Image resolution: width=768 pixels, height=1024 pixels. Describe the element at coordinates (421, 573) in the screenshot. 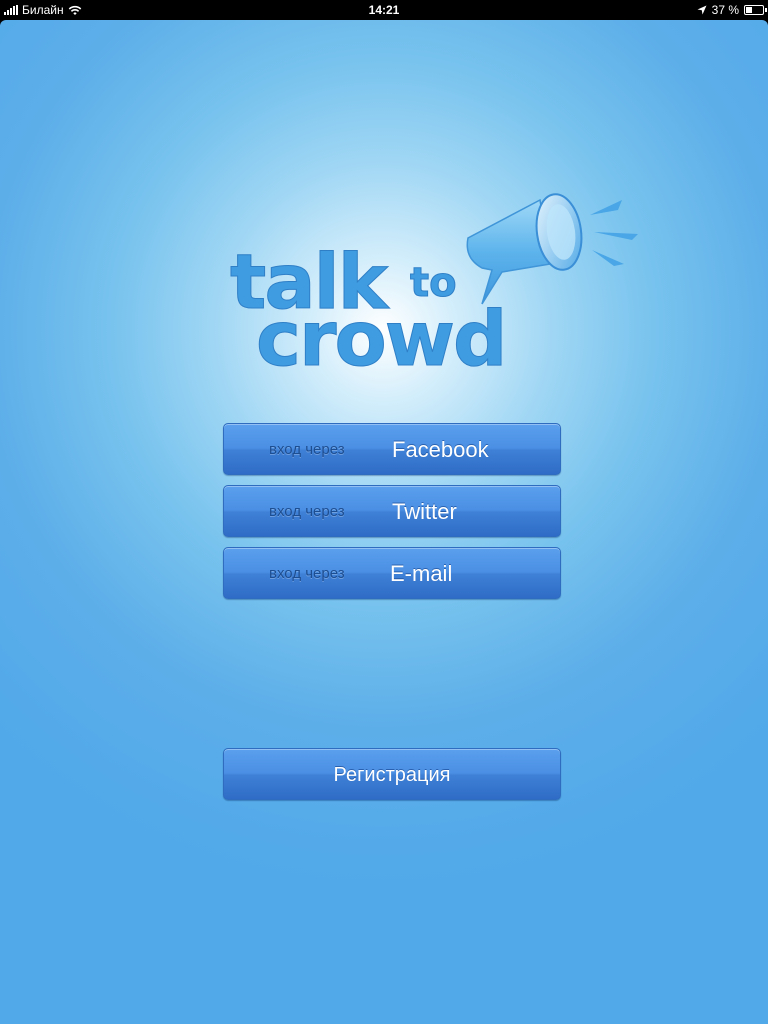

I see `login-button-provider: E-mail` at that location.